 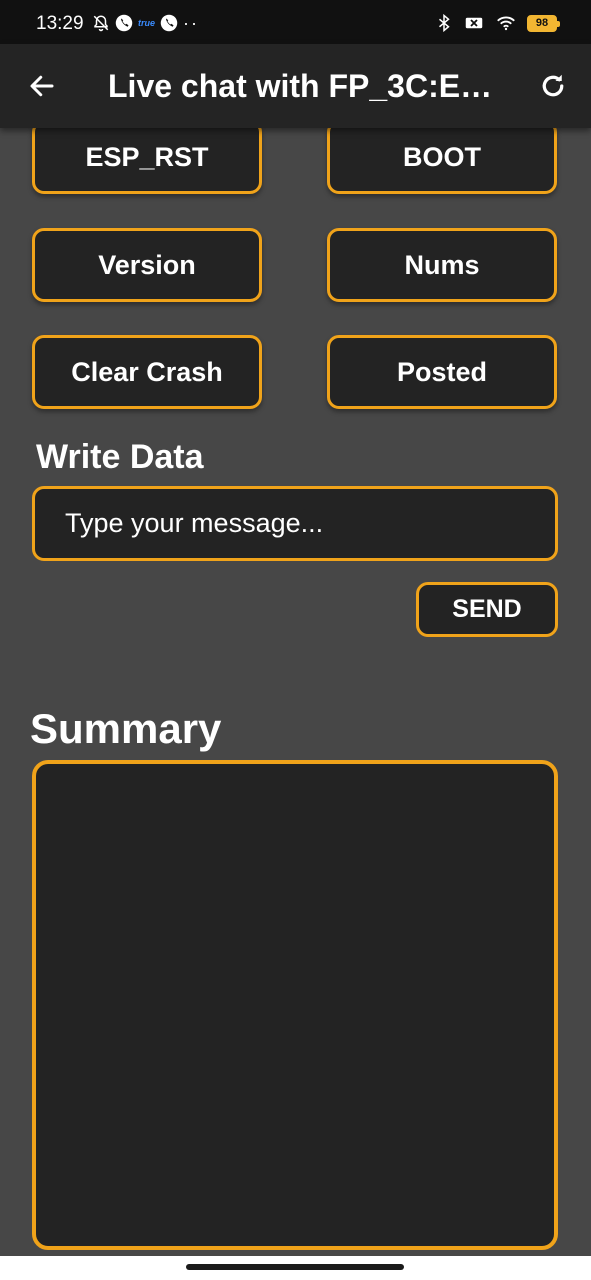 What do you see at coordinates (60, 23) in the screenshot?
I see `status-time: 13:29` at bounding box center [60, 23].